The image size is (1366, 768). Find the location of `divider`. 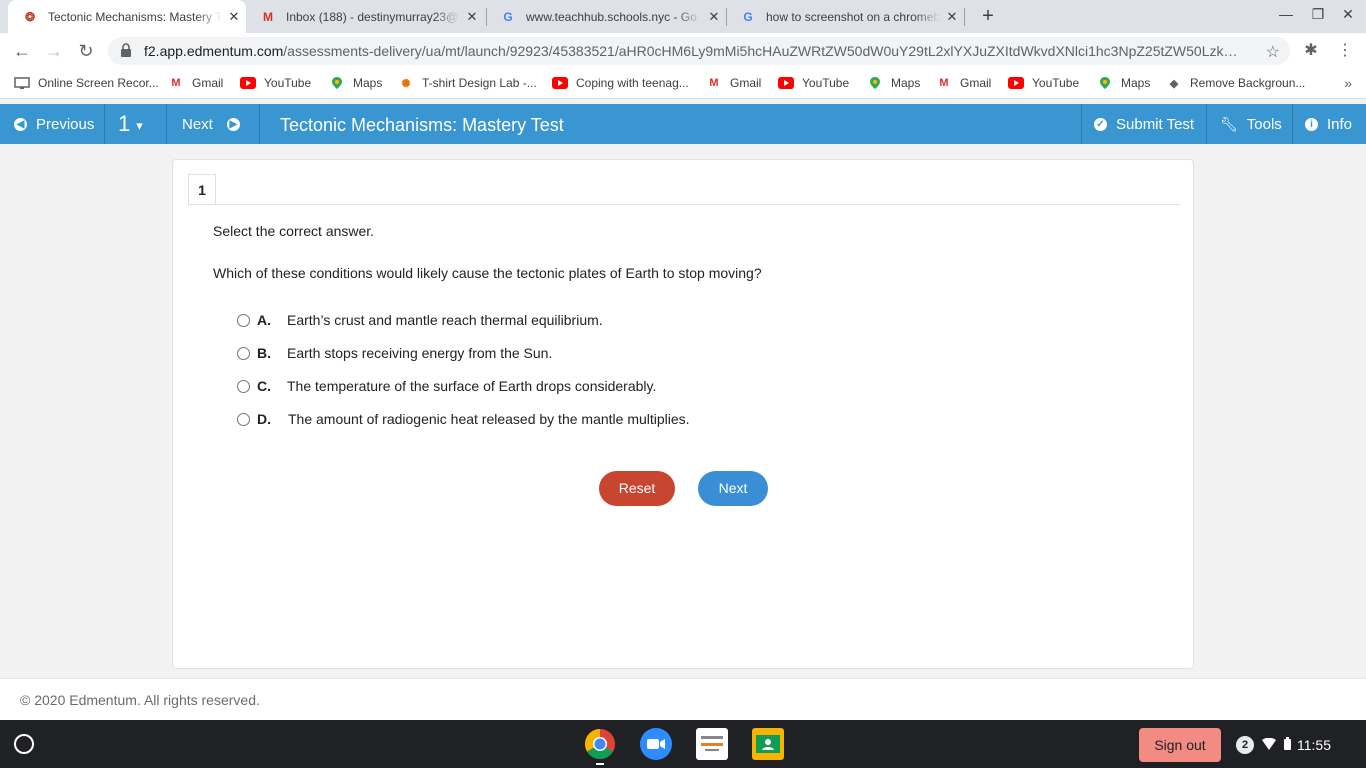

divider is located at coordinates (684, 204).